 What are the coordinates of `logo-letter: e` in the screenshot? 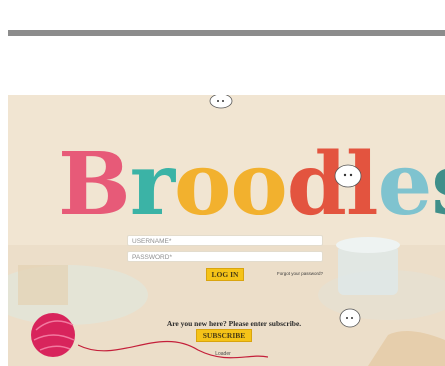 It's located at (405, 184).